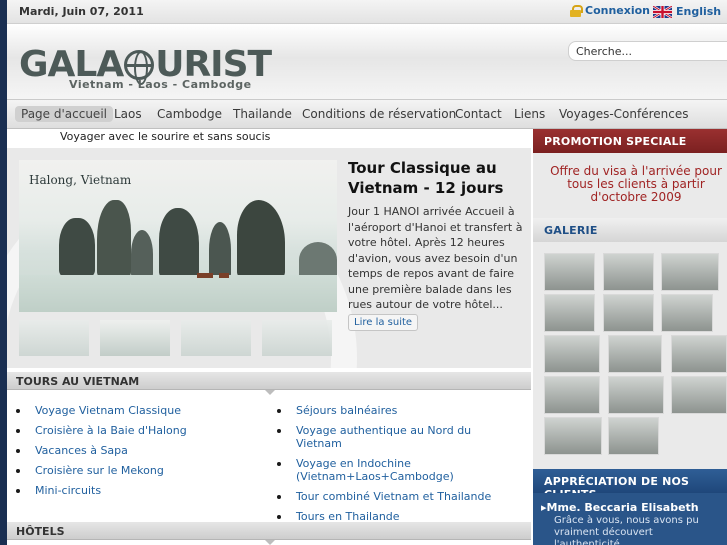 The height and width of the screenshot is (545, 727). What do you see at coordinates (529, 114) in the screenshot?
I see `nav-item-liens: Liens` at bounding box center [529, 114].